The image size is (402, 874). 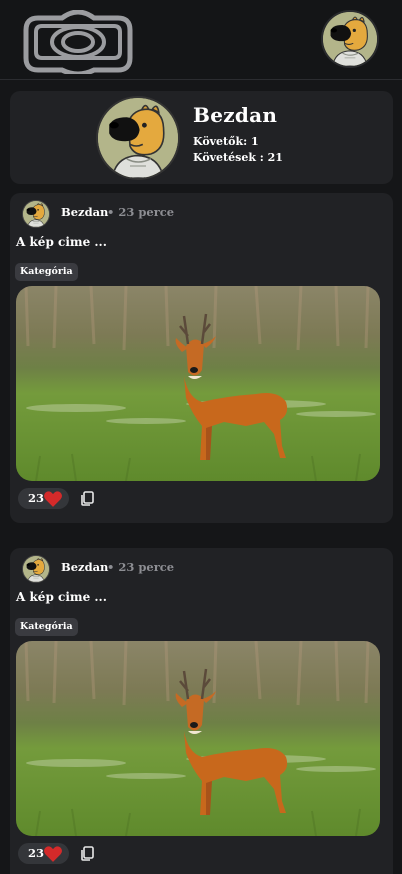 I want to click on profile-avatar, so click(x=138, y=138).